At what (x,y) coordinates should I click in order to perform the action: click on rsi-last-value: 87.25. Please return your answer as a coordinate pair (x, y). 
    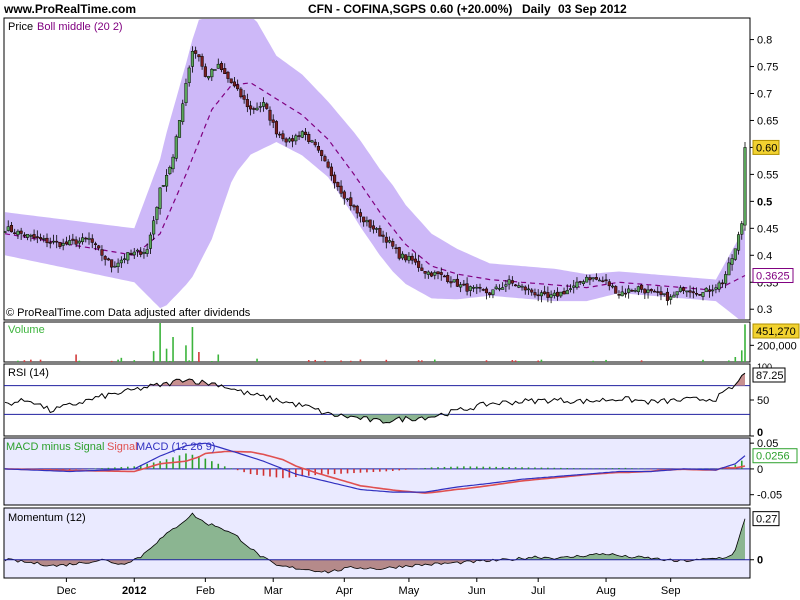
    Looking at the image, I should click on (770, 376).